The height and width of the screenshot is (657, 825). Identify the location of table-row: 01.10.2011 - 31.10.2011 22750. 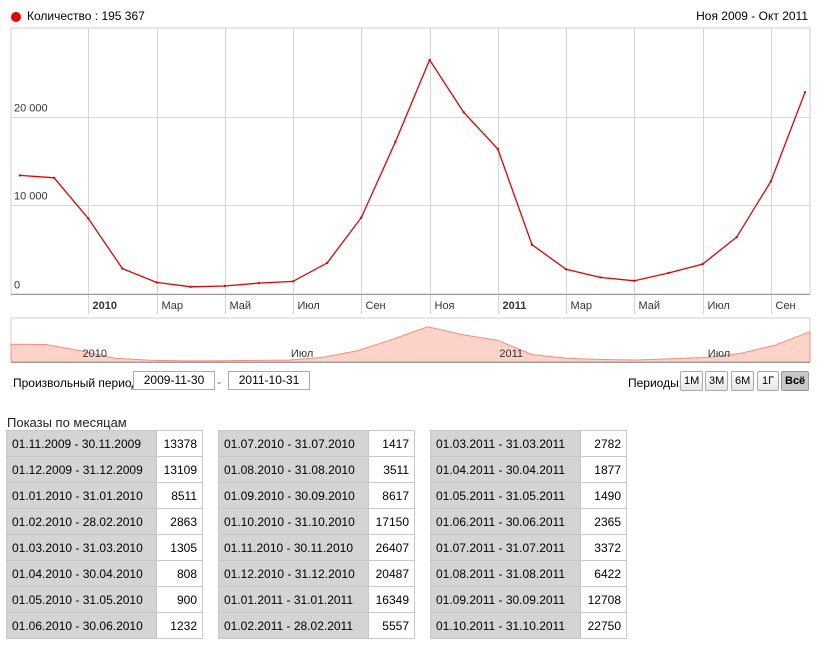
(528, 625).